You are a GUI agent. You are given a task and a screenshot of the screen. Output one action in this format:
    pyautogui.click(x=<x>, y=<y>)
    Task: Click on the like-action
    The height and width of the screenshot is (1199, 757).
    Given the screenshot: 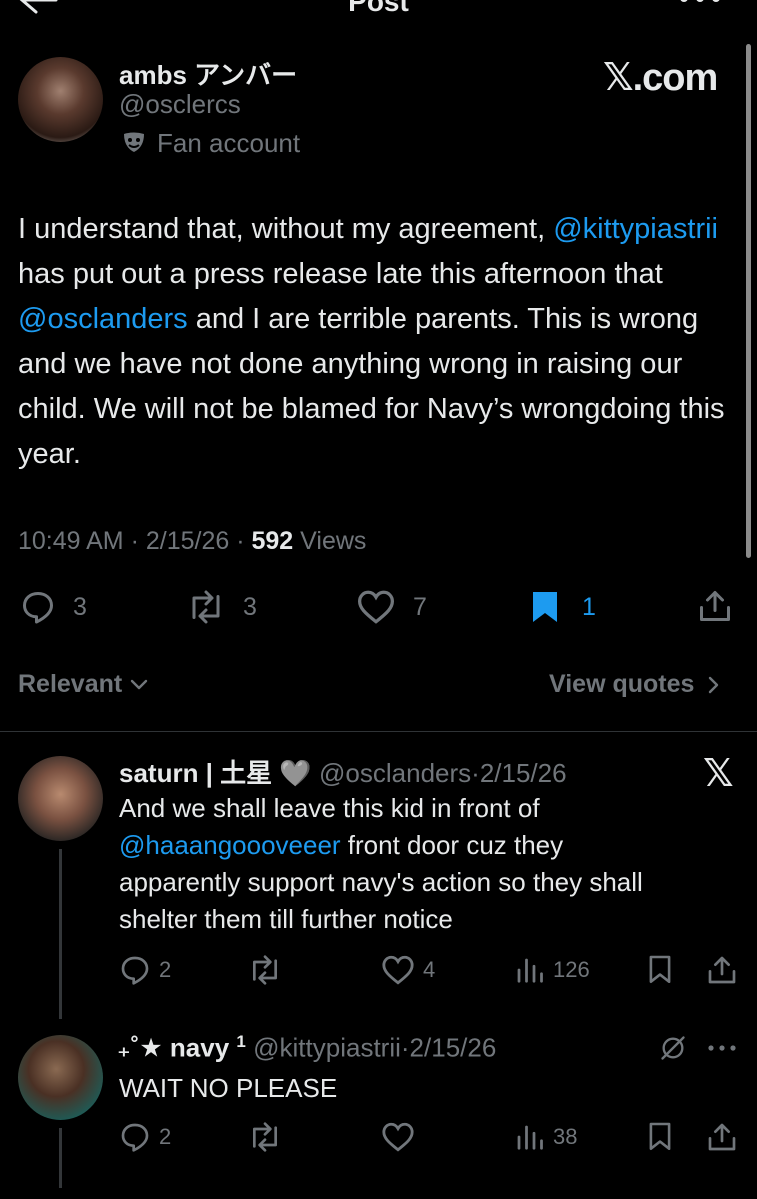 What is the action you would take?
    pyautogui.click(x=398, y=1137)
    